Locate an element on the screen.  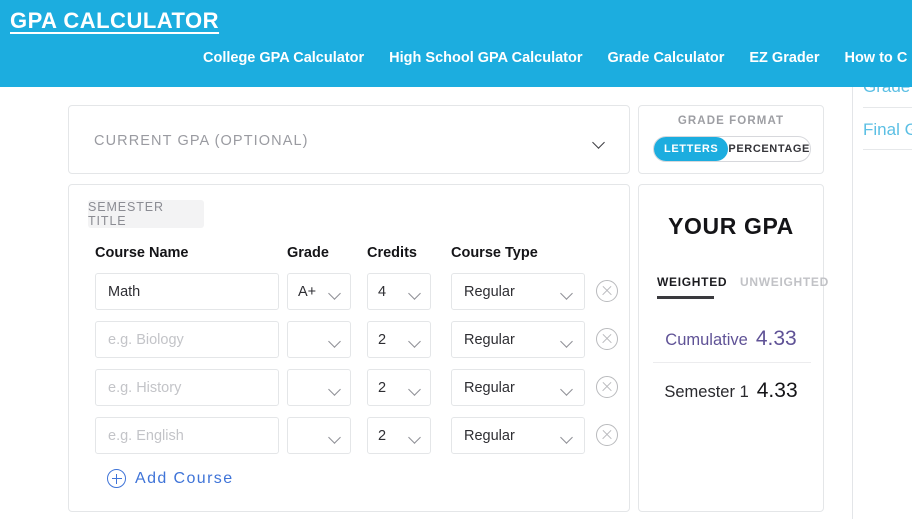
course-name-input: e.g. Biology is located at coordinates (187, 339).